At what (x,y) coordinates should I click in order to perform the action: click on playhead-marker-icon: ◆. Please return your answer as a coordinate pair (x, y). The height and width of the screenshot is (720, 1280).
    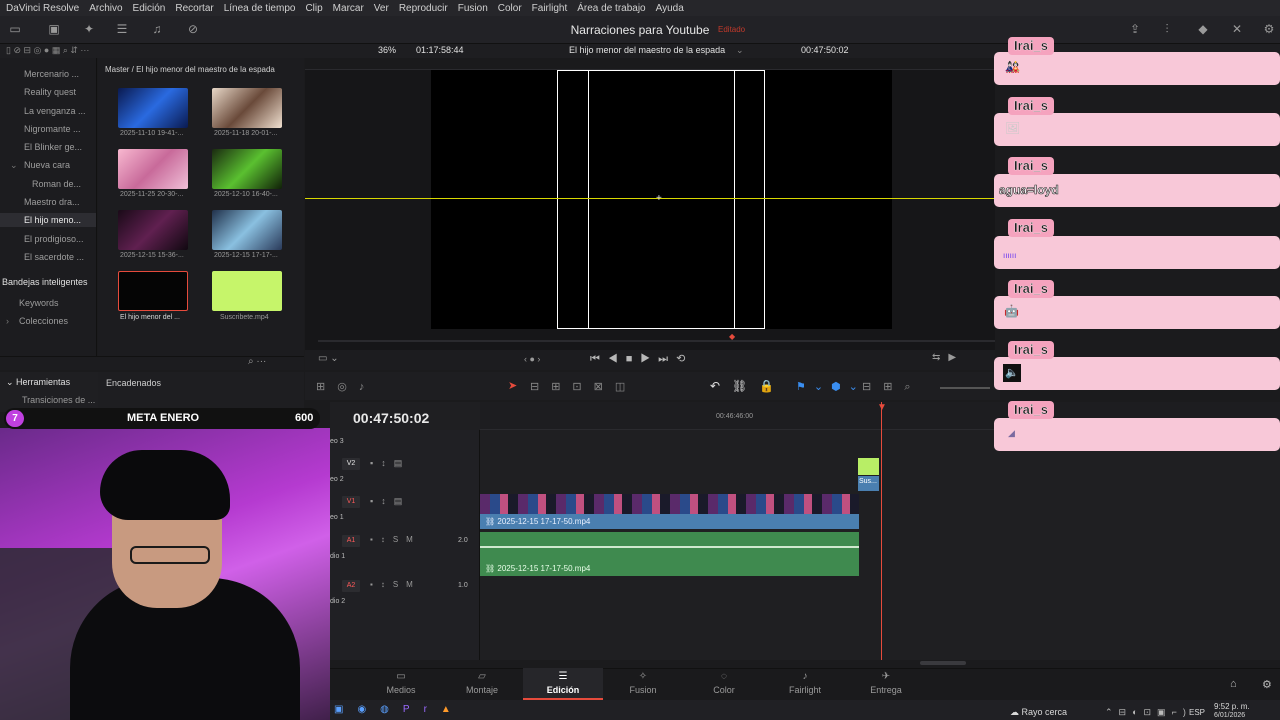
    Looking at the image, I should click on (732, 336).